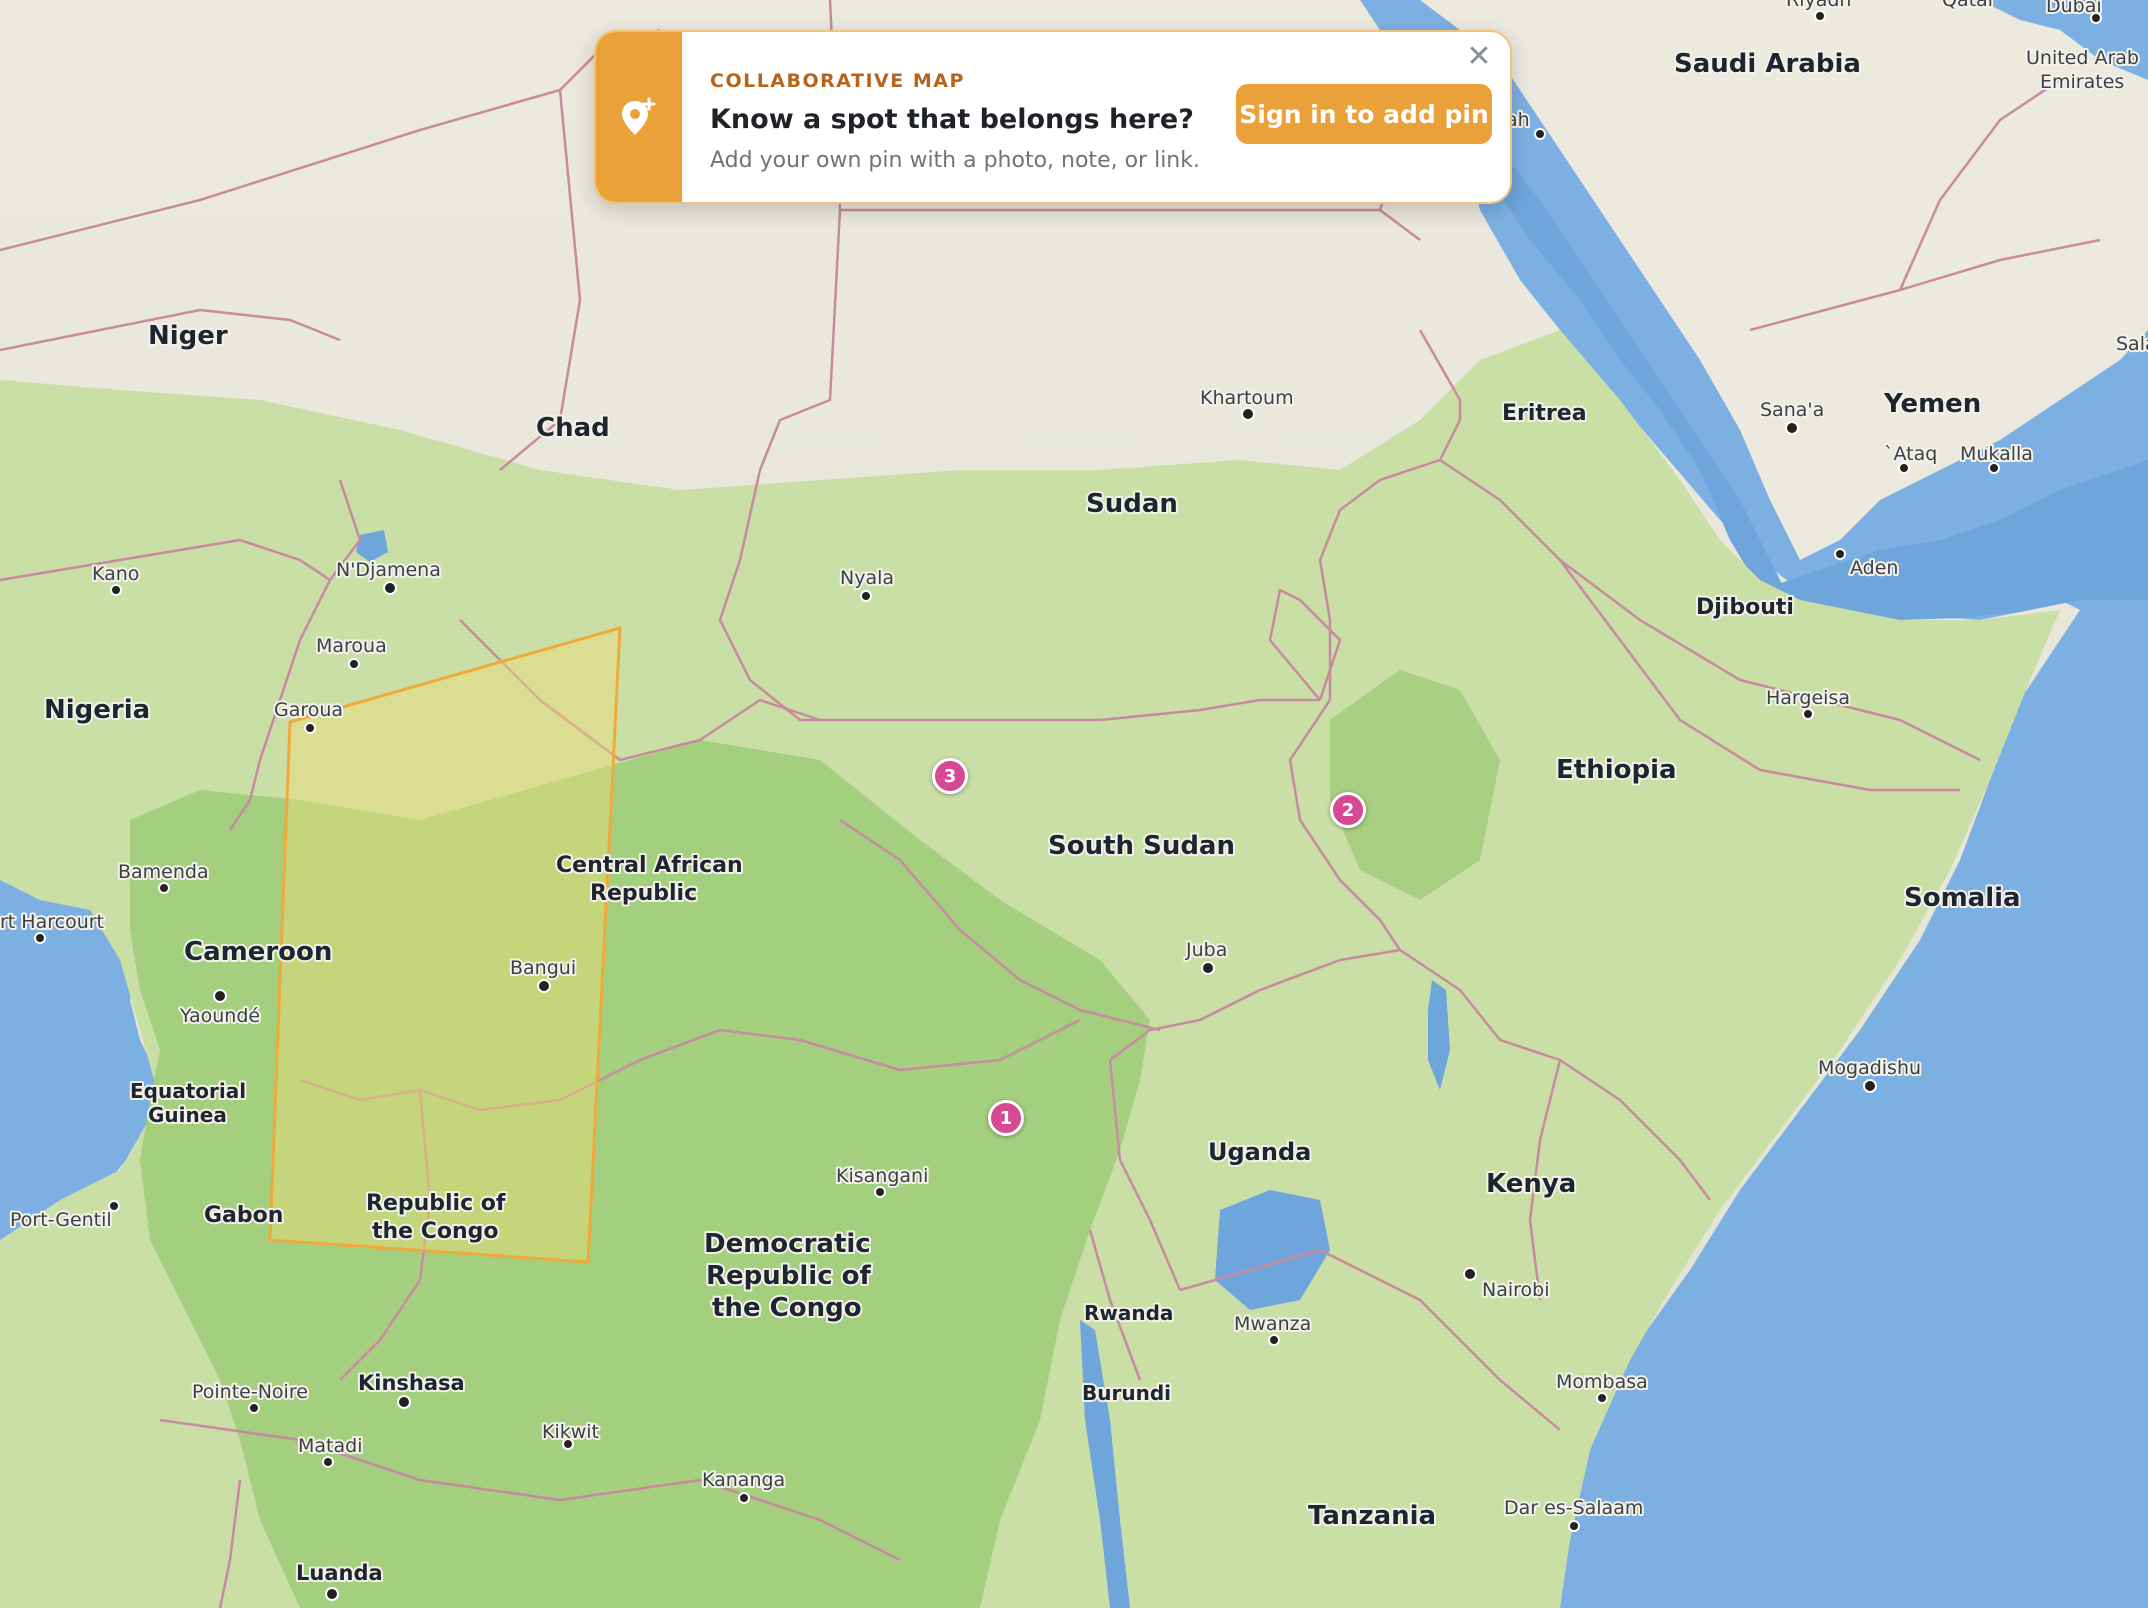 The width and height of the screenshot is (2148, 1608). I want to click on country-label-somalia: Somalia, so click(1962, 898).